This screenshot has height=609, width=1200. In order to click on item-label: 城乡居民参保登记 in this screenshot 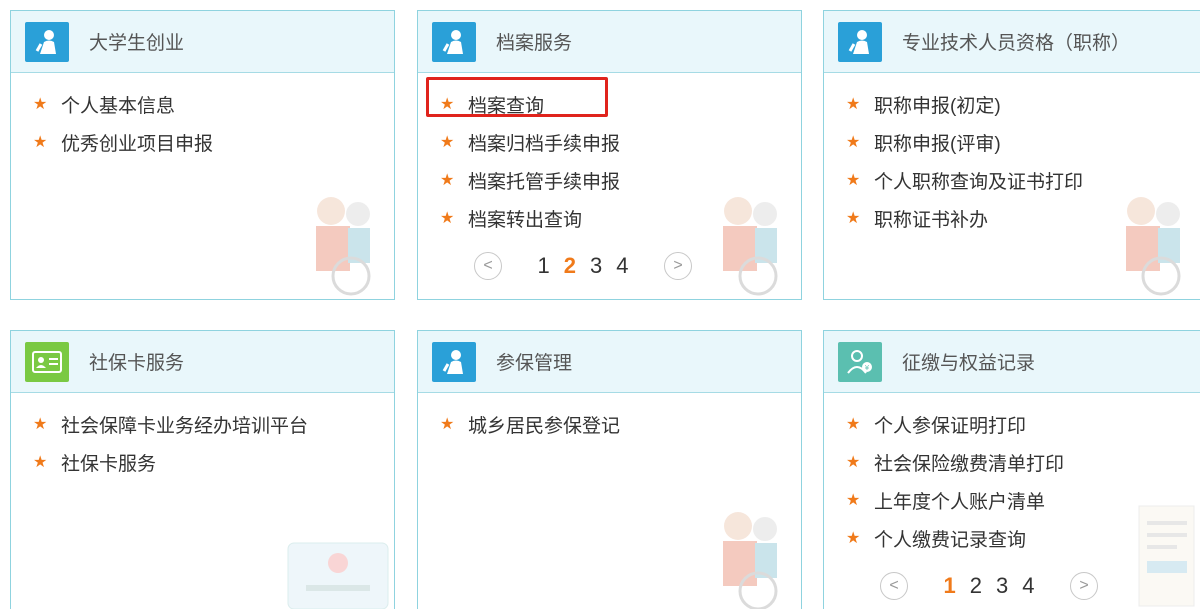, I will do `click(544, 426)`.